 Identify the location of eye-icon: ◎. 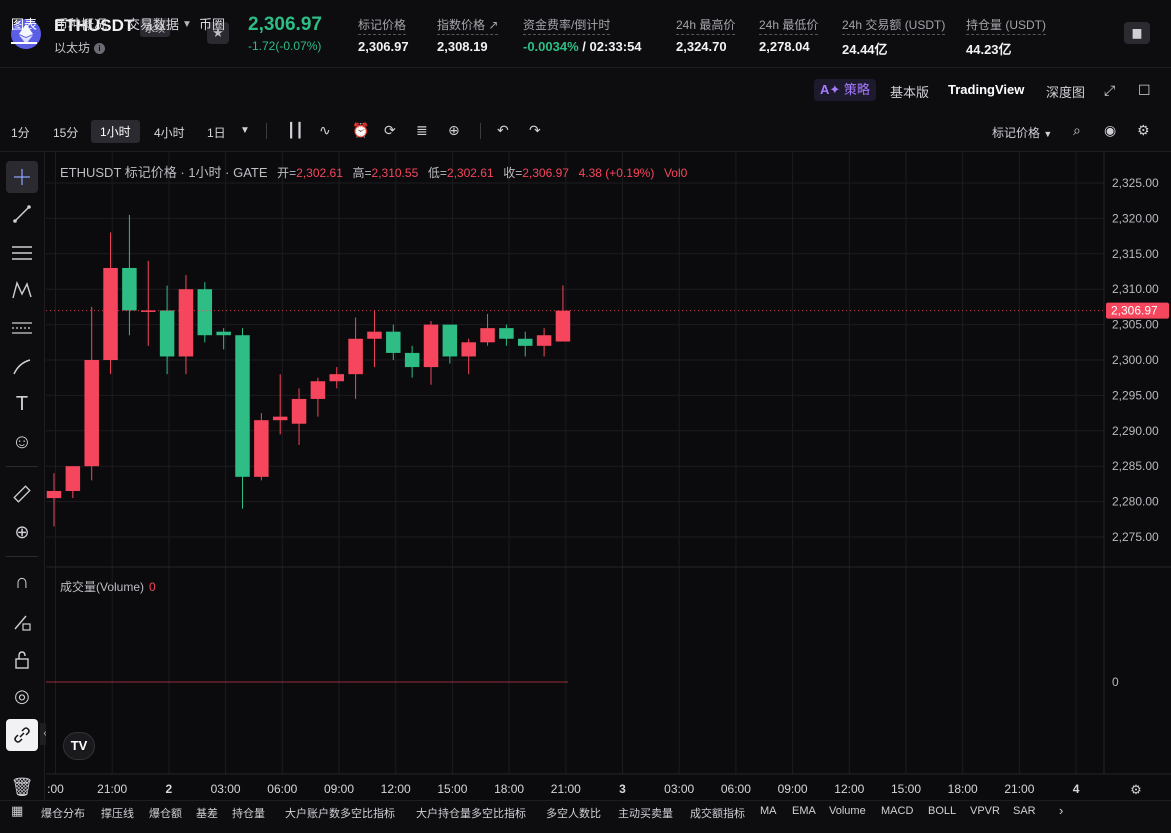
(22, 696).